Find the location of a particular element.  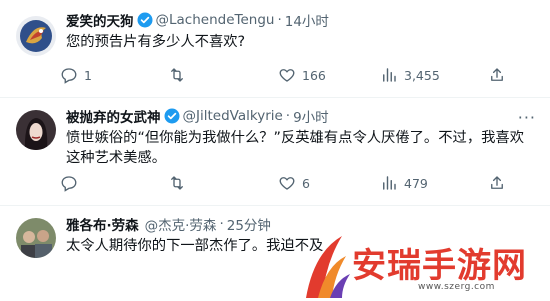

views-button: 479 is located at coordinates (404, 183).